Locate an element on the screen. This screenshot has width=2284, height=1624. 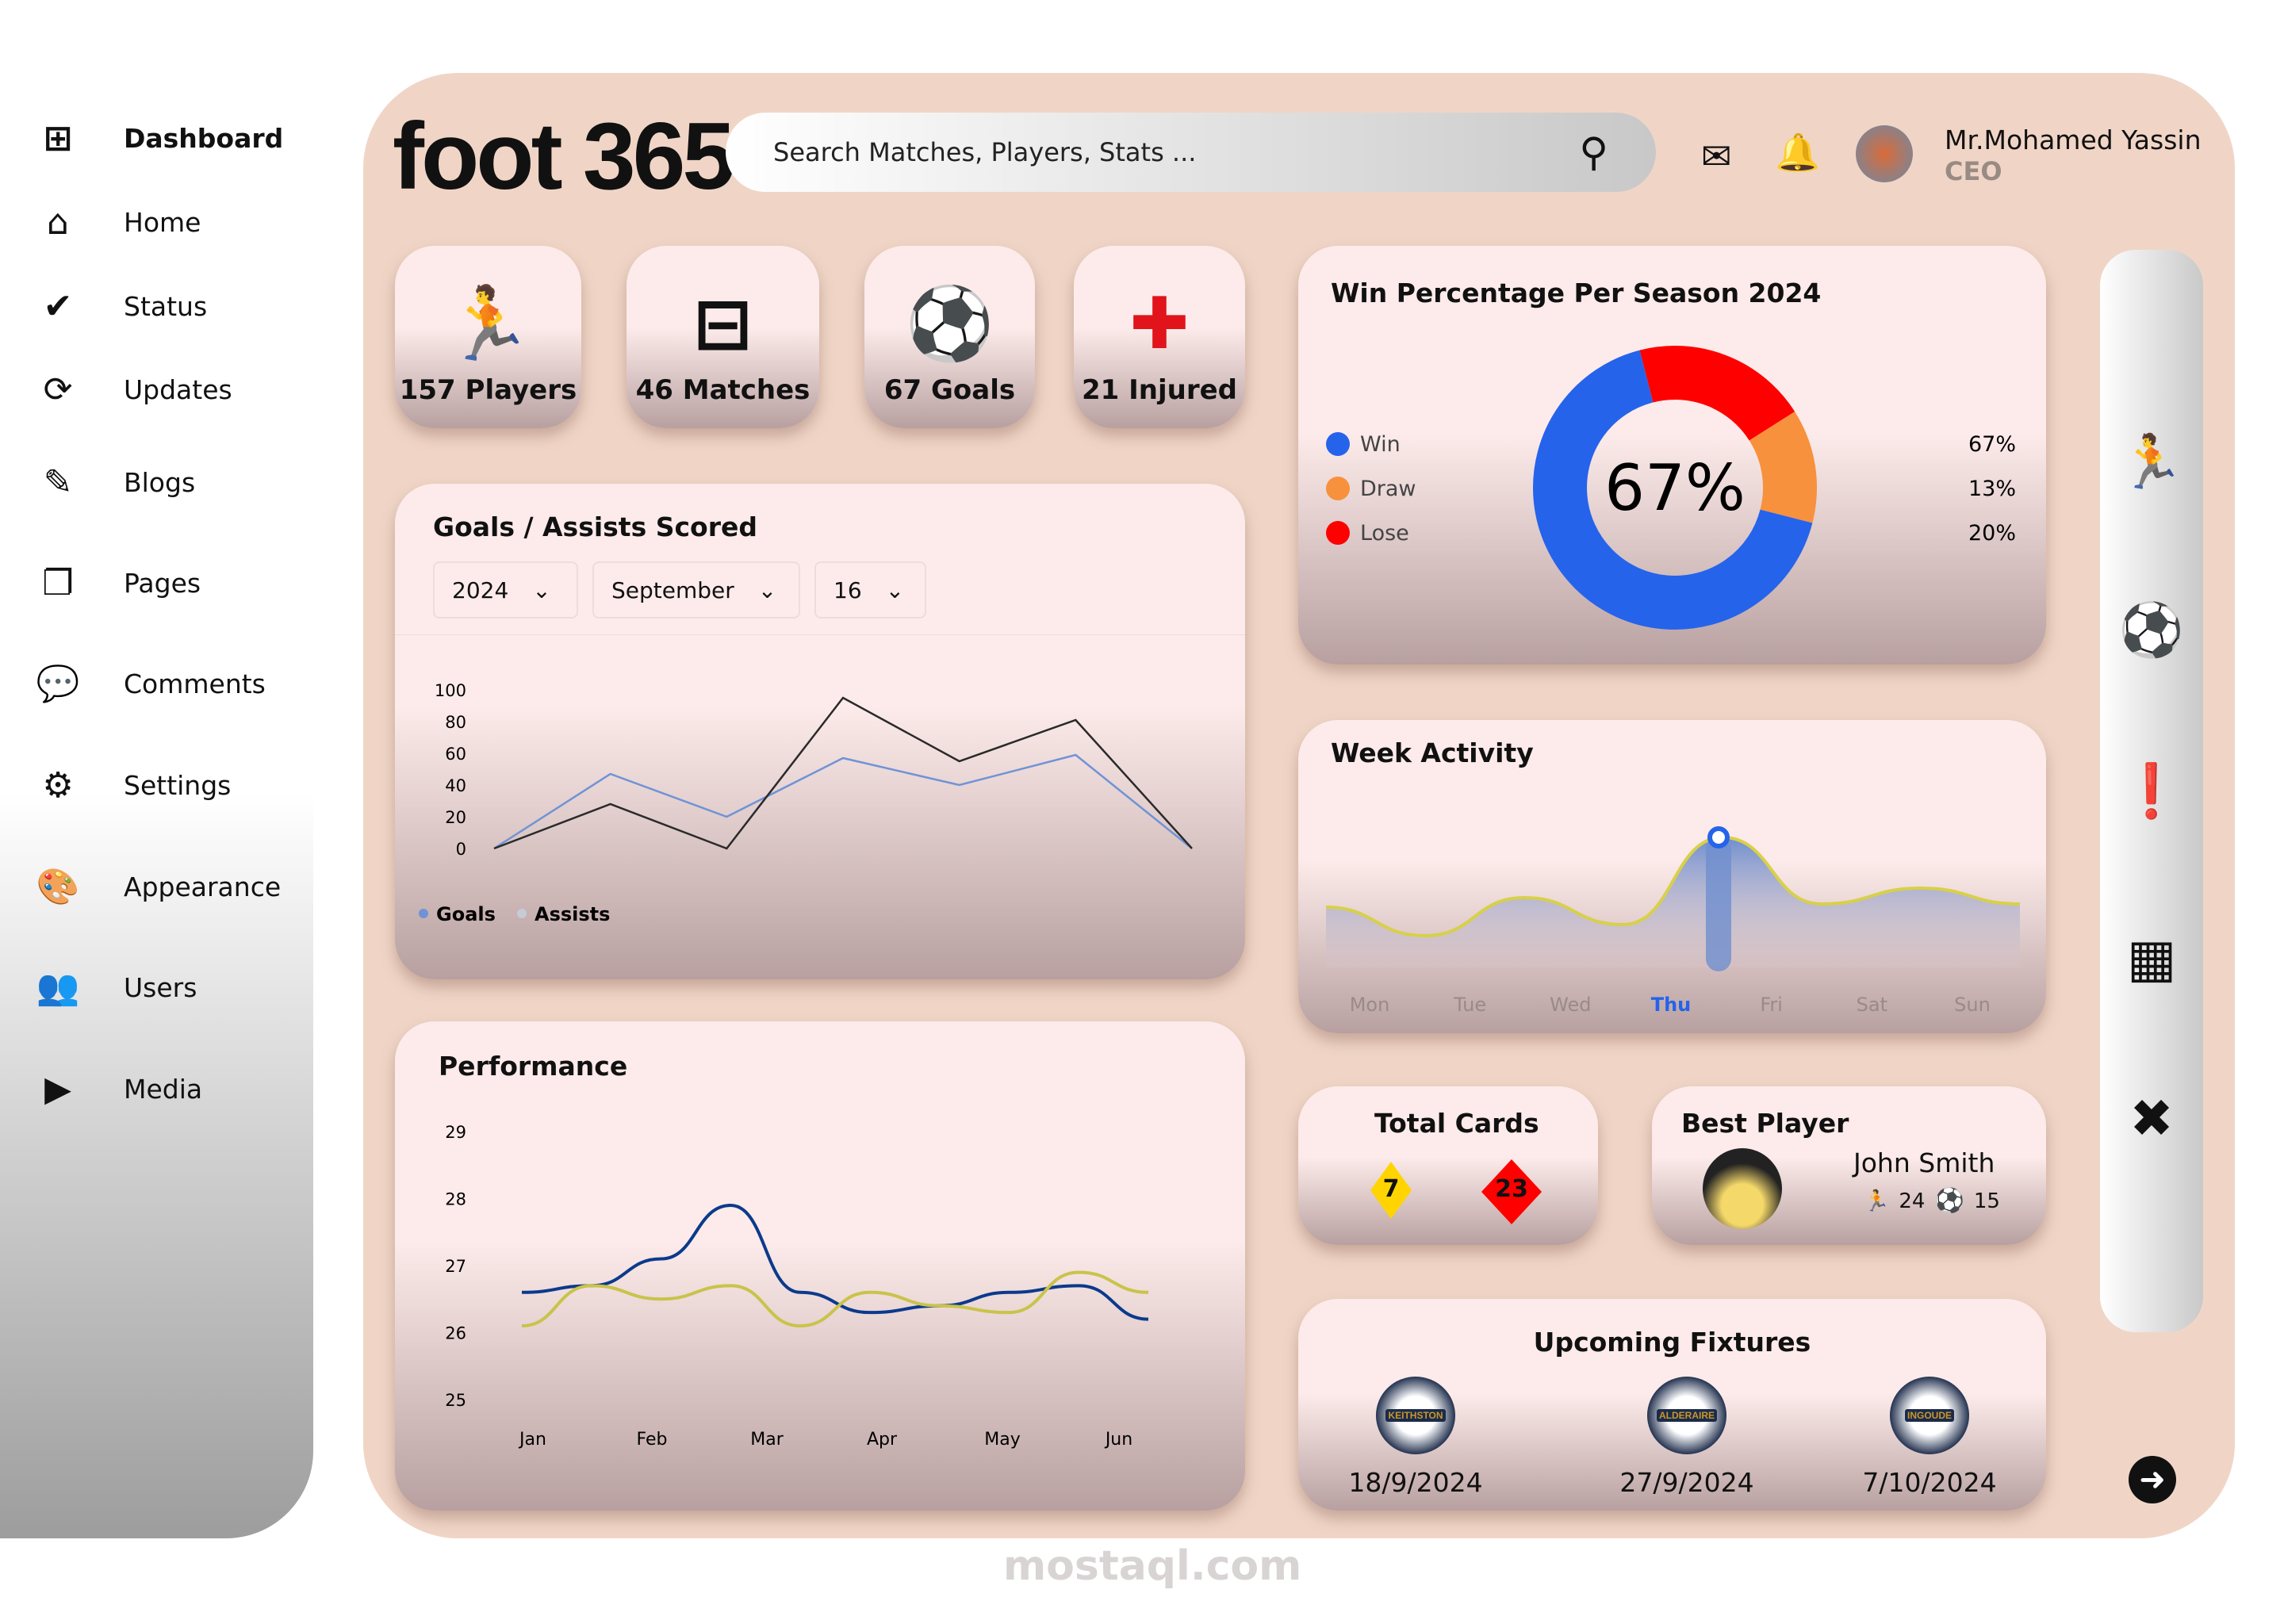
stat-injured: ✚ 21 Injured is located at coordinates (1159, 337).